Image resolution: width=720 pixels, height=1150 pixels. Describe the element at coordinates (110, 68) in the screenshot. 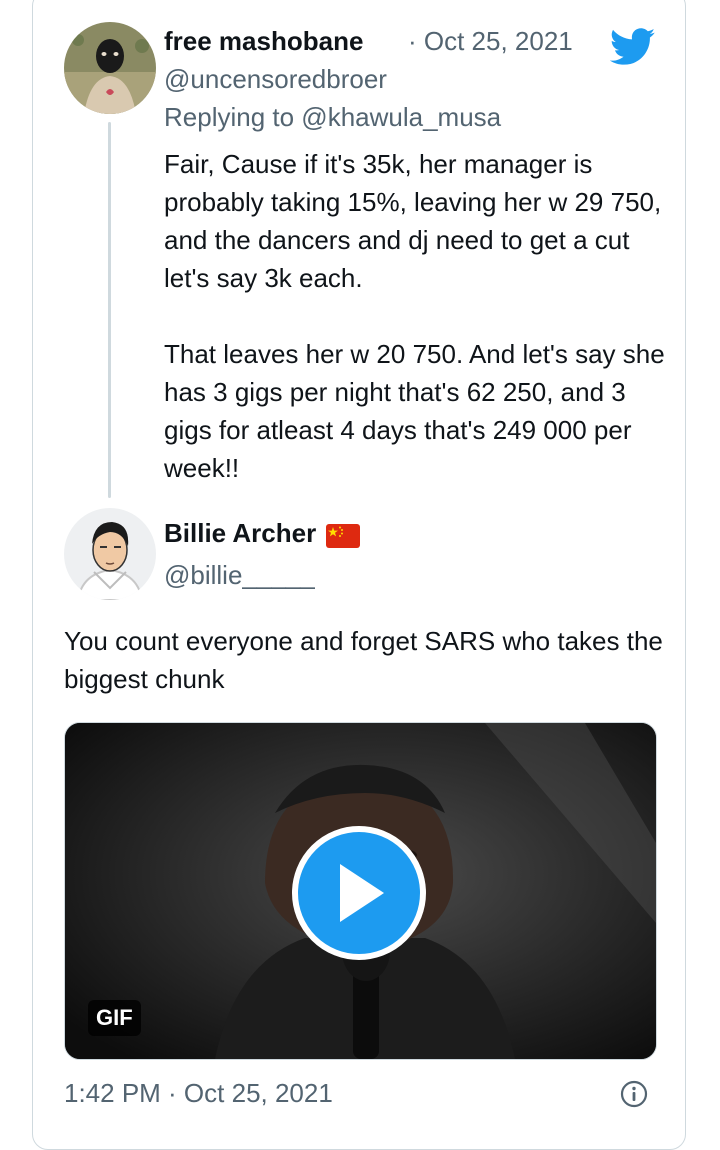

I see `parent-avatar` at that location.